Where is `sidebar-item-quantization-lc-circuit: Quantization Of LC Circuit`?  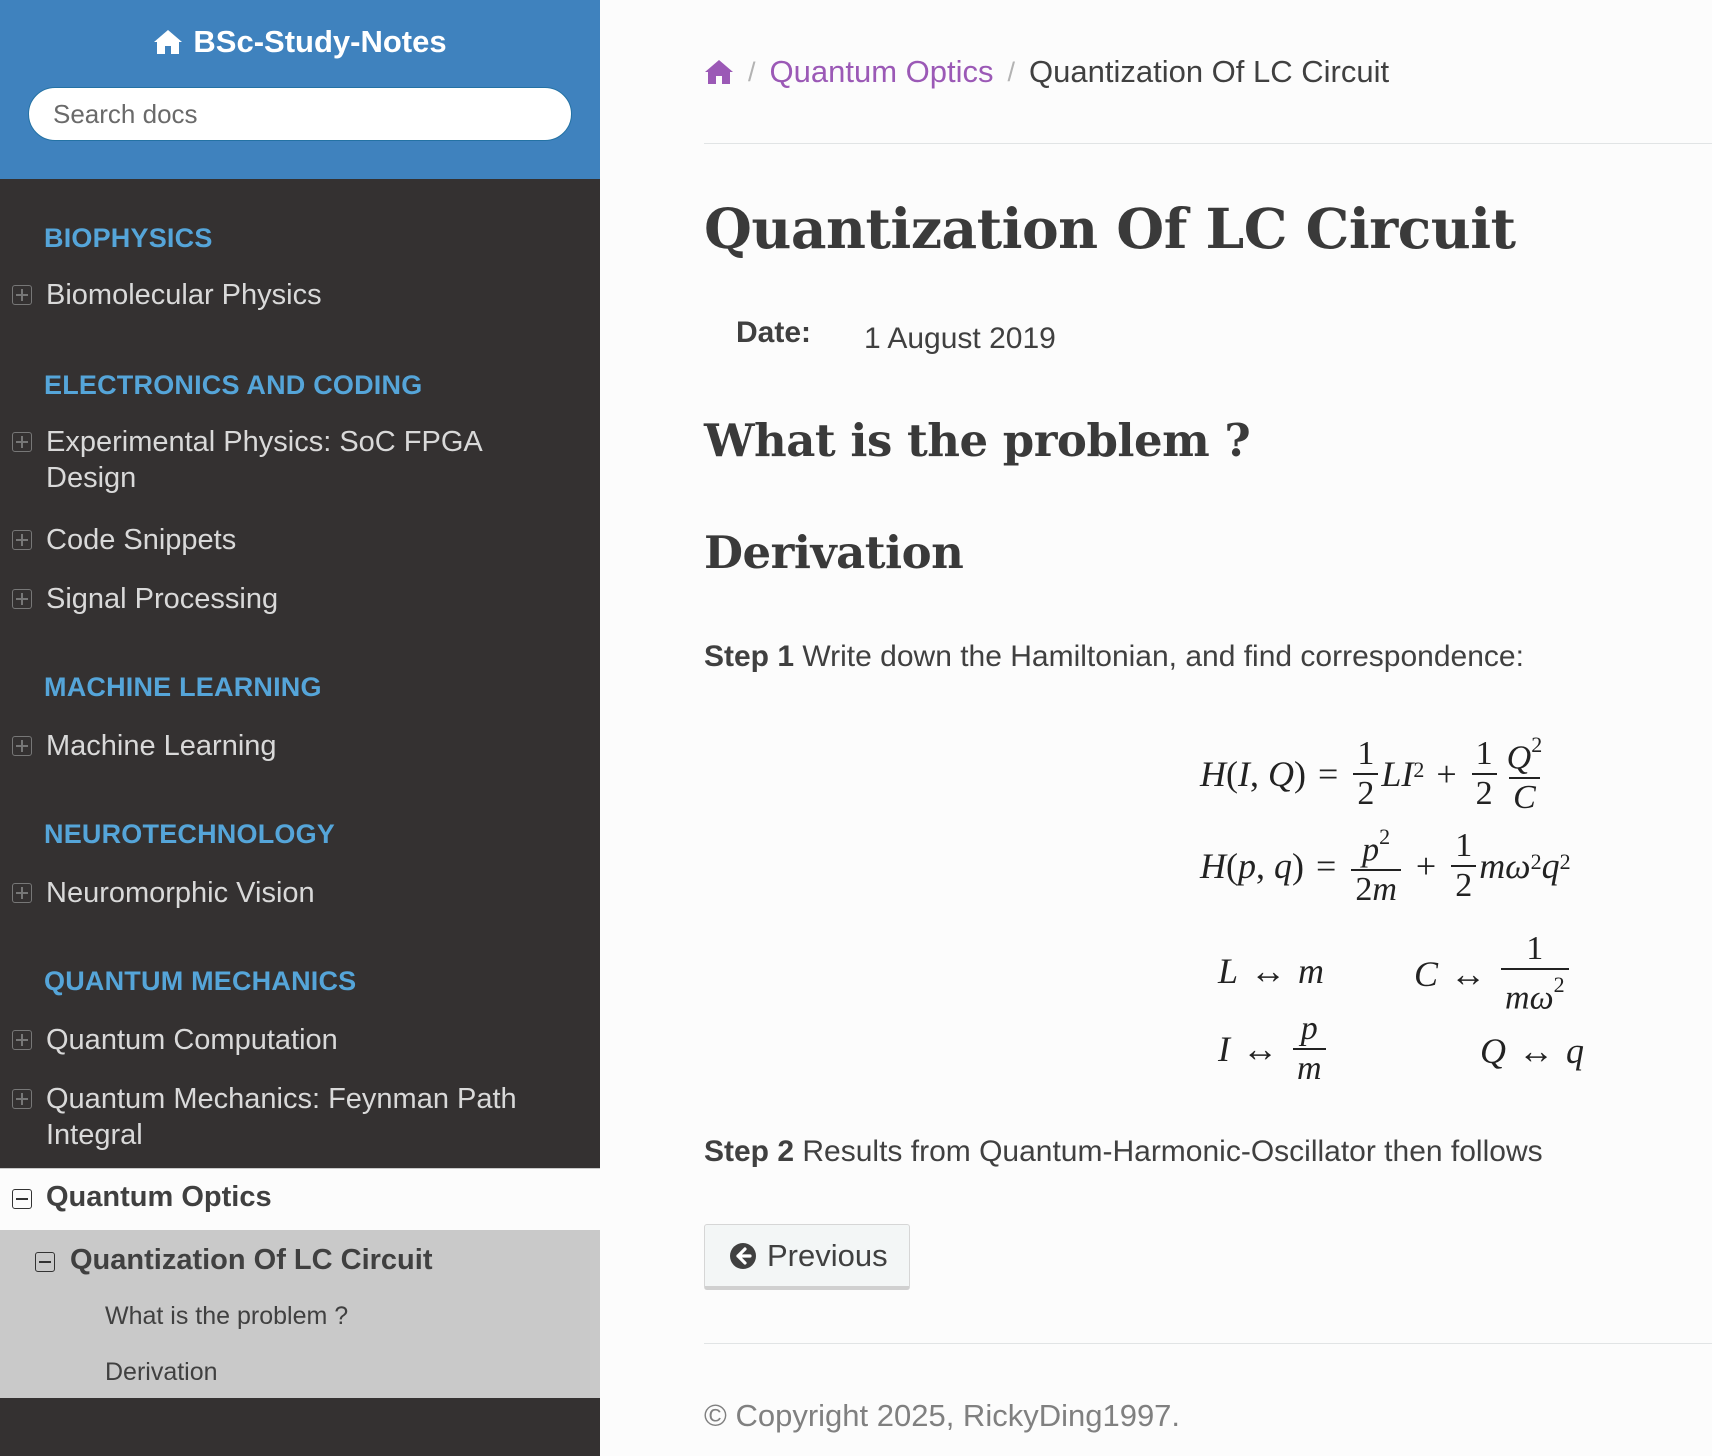 sidebar-item-quantization-lc-circuit: Quantization Of LC Circuit is located at coordinates (251, 1260).